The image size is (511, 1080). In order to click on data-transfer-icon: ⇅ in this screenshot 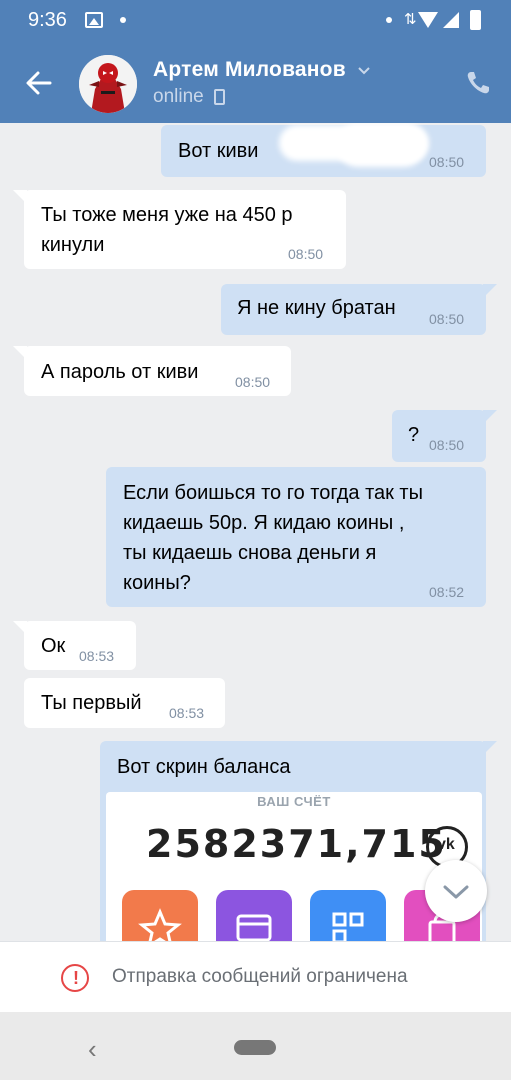, I will do `click(410, 19)`.